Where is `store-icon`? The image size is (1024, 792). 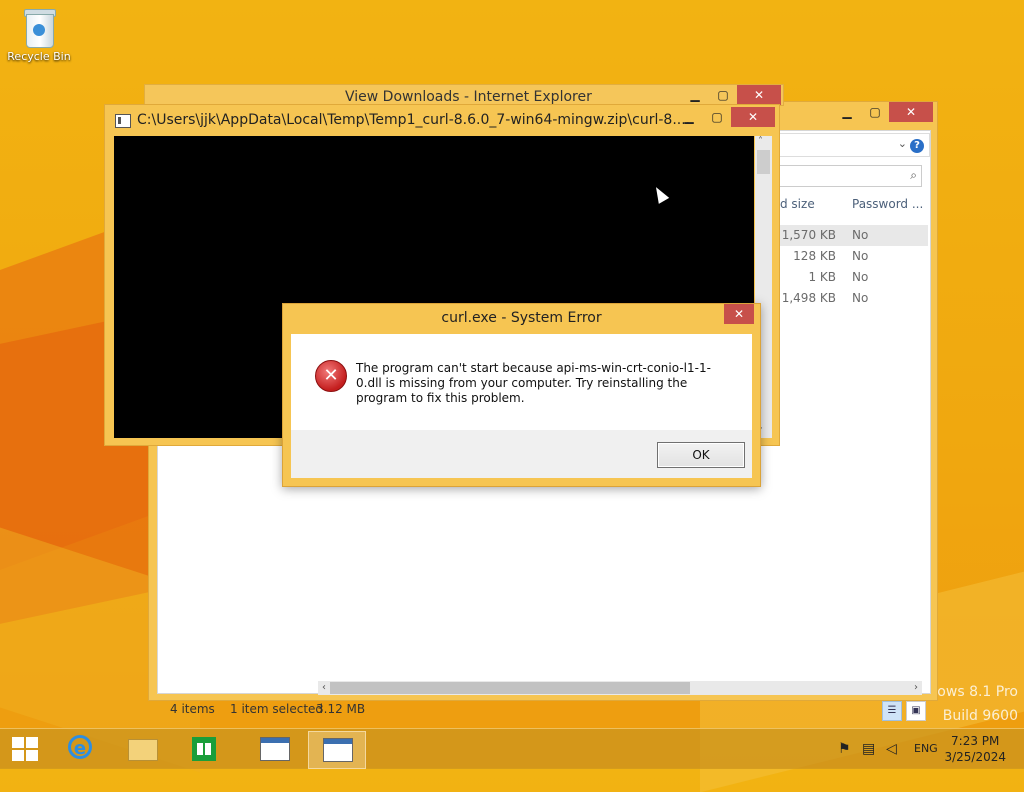
store-icon is located at coordinates (204, 749).